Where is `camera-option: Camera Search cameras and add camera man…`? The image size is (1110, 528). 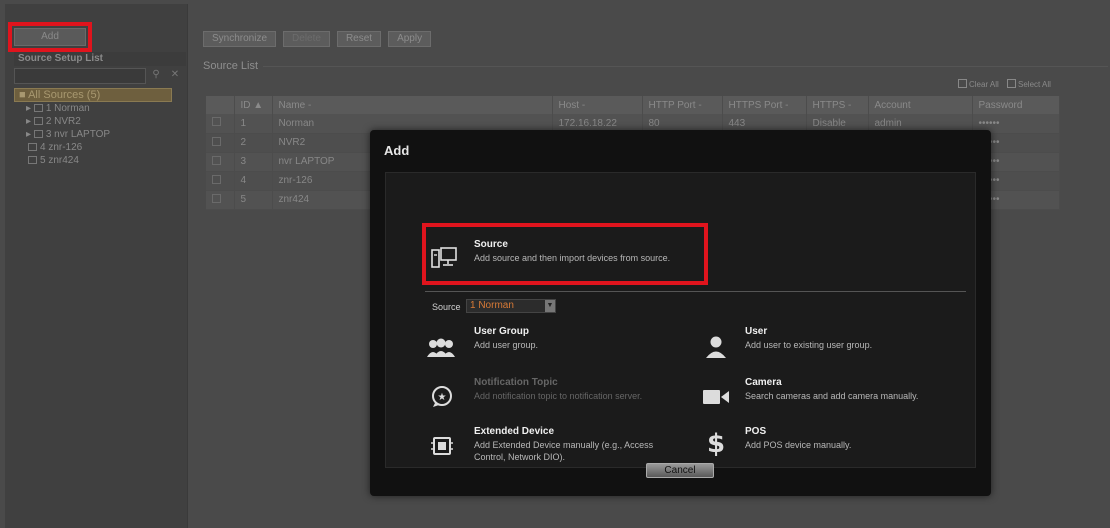 camera-option: Camera Search cameras and add camera man… is located at coordinates (857, 389).